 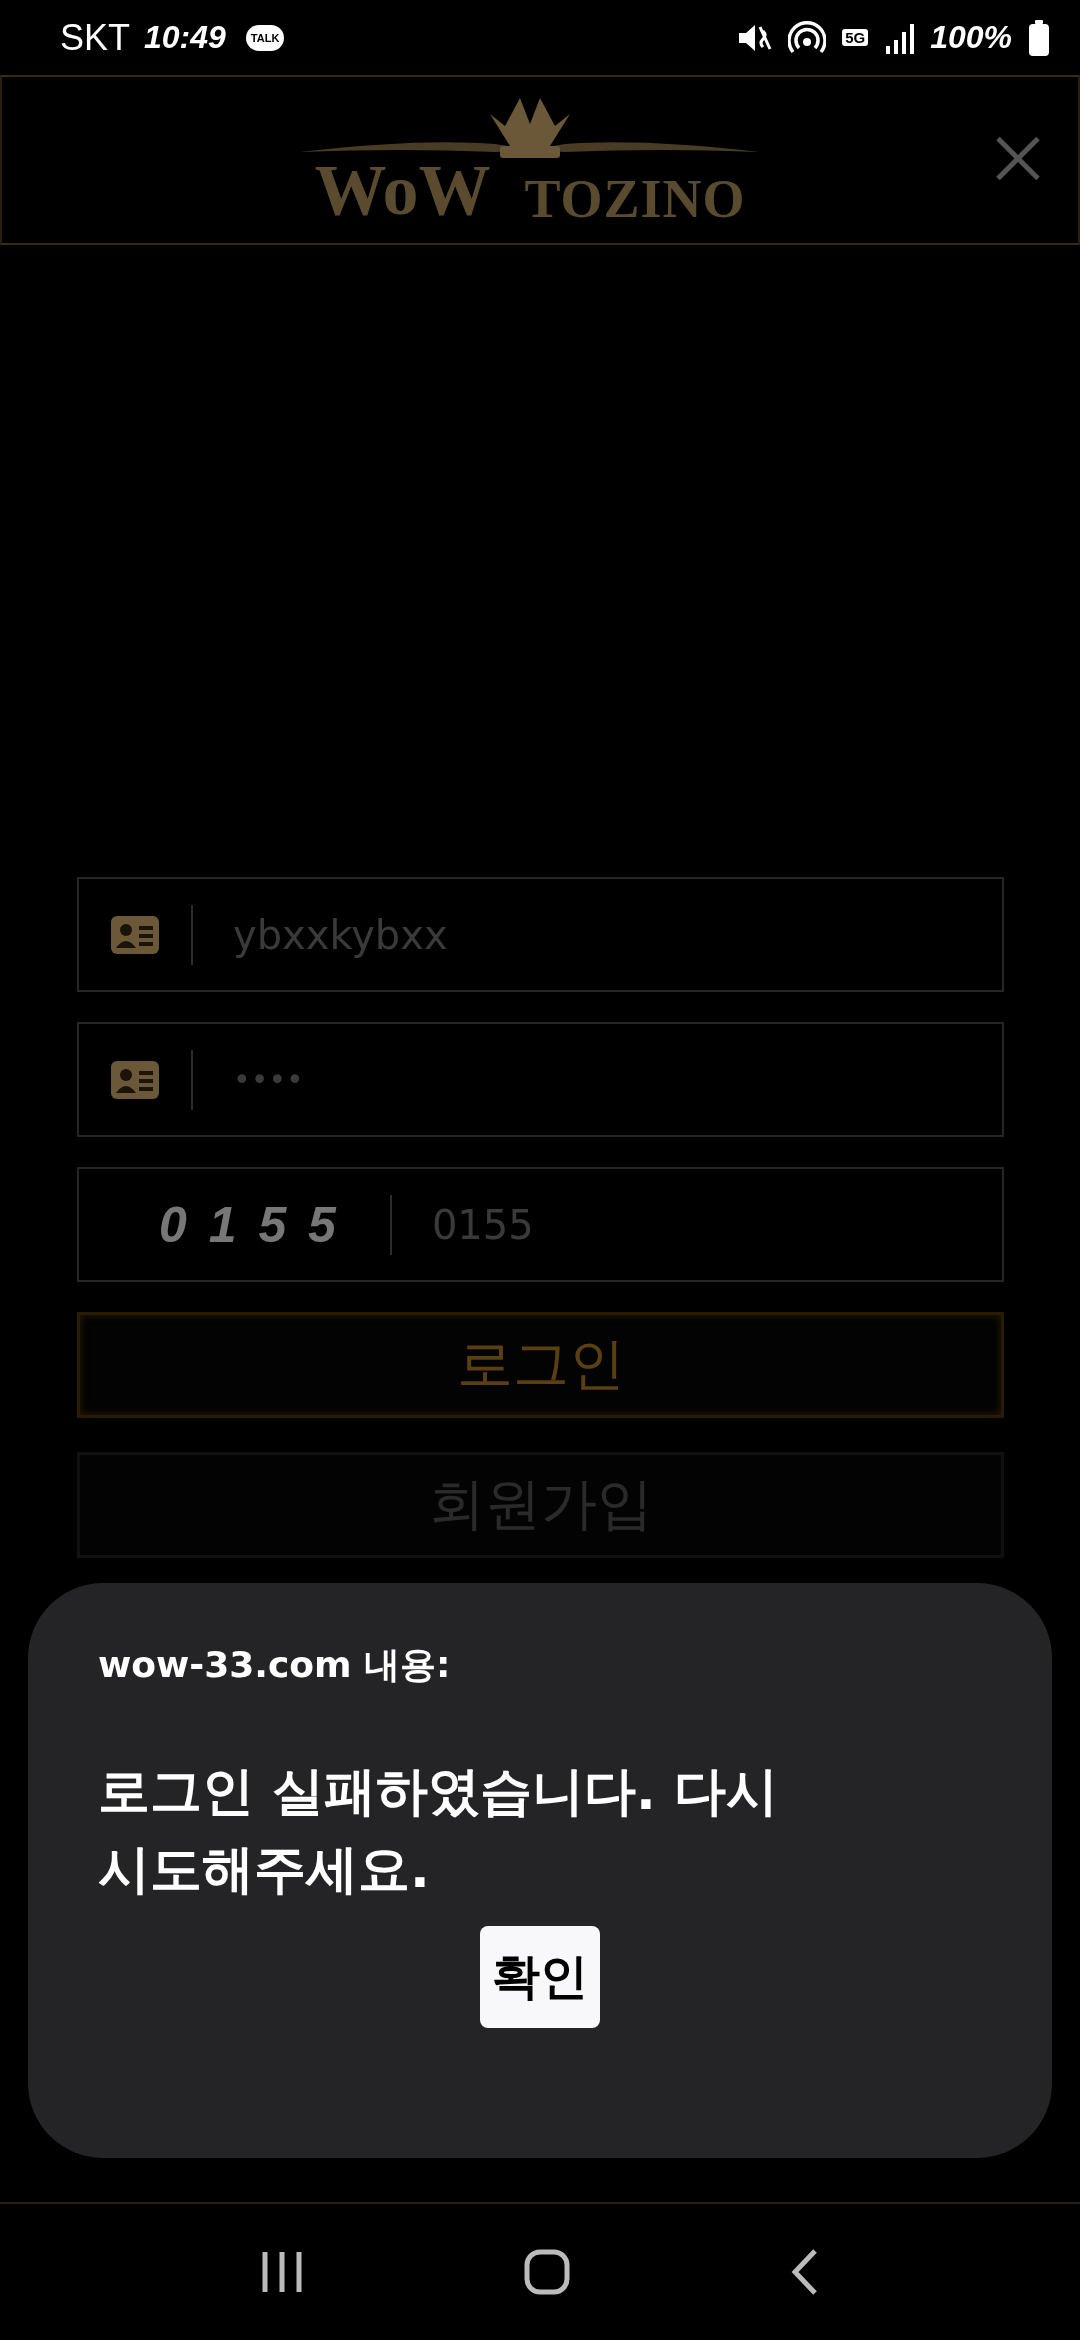 I want to click on battery-percent: 100%, so click(x=971, y=37).